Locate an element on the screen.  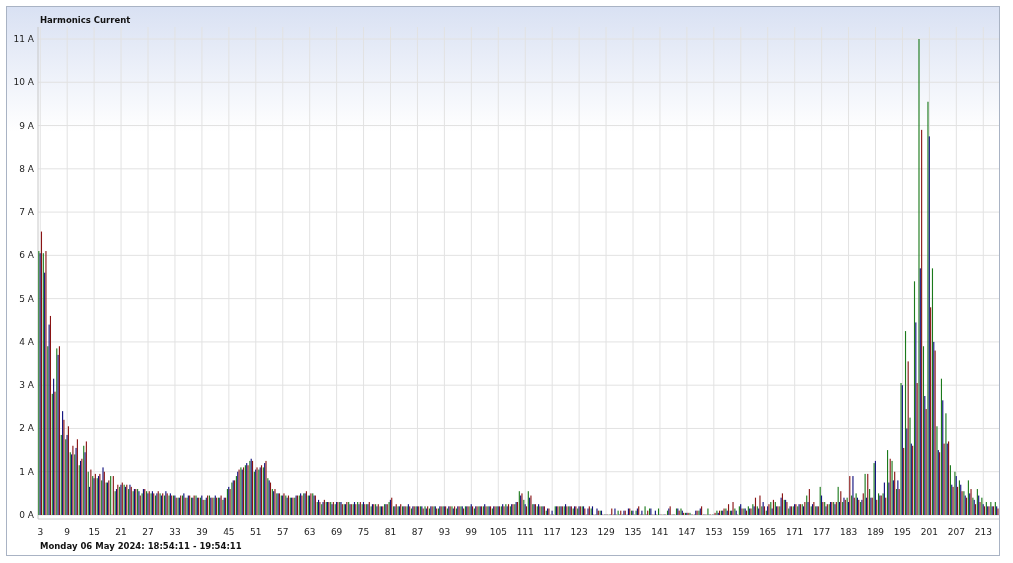
x-axis-label: 171 is located at coordinates (795, 532).